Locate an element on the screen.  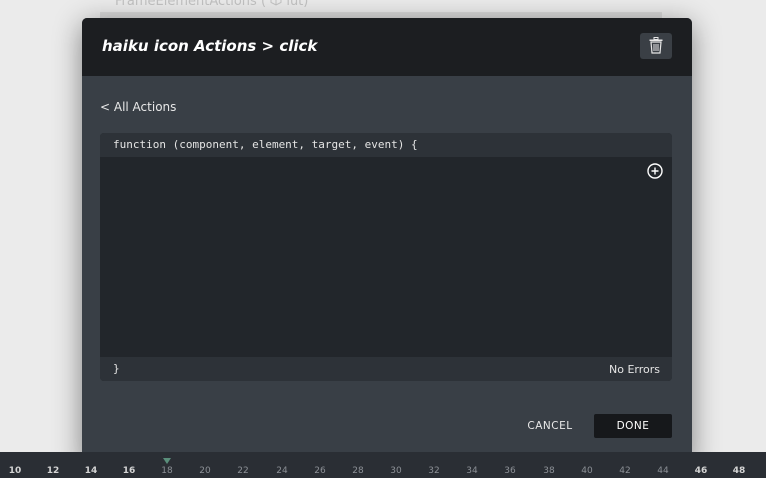
background-title-text: FrameElementActions is located at coordinates (186, 4).